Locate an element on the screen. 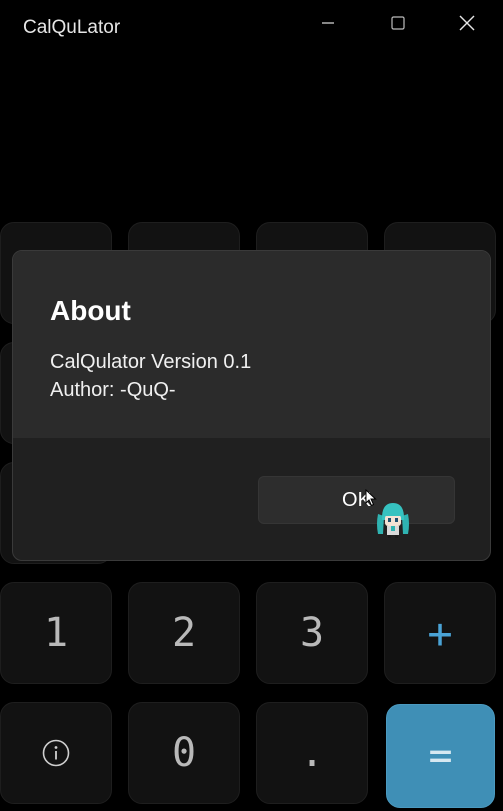  maximize-button is located at coordinates (398, 23).